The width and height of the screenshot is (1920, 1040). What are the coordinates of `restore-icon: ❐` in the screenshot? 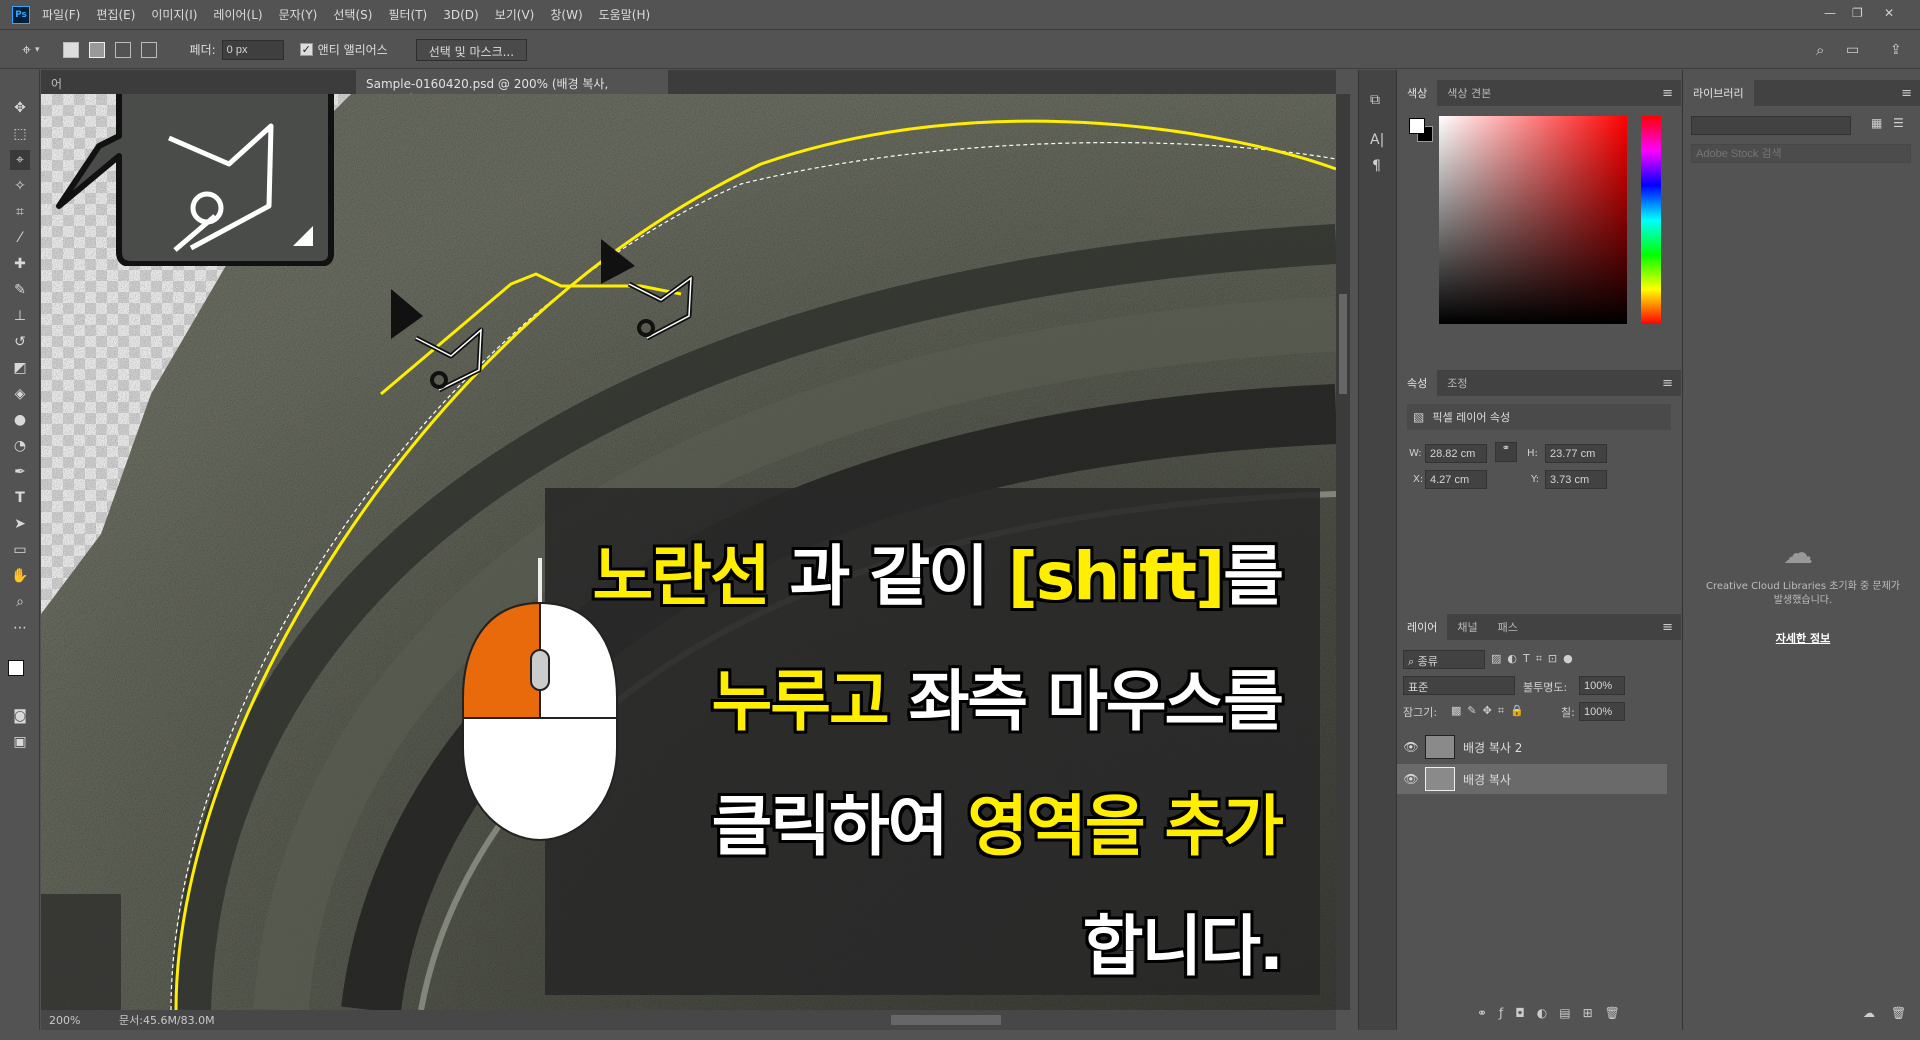 It's located at (1857, 13).